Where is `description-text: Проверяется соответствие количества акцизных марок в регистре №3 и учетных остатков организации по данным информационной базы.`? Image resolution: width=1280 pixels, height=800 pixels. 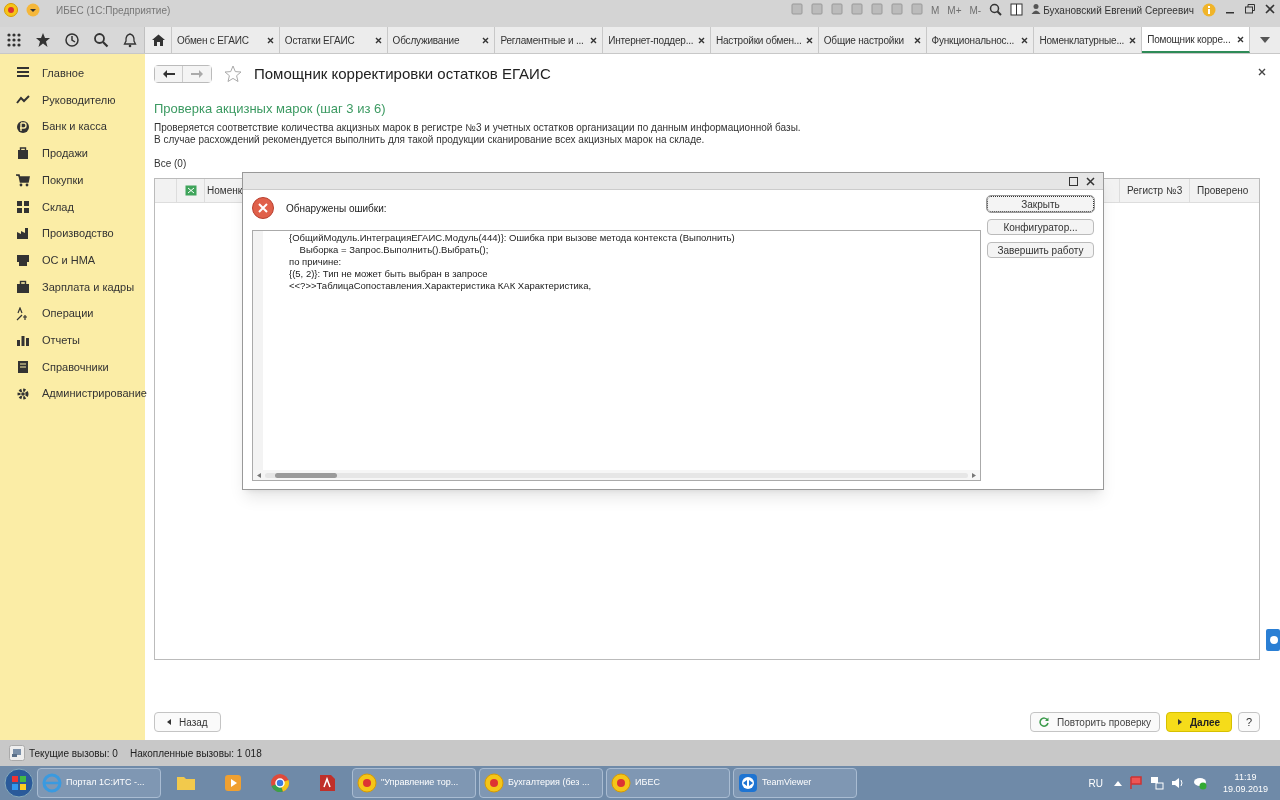
description-text: Проверяется соответствие количества акцизных марок в регистре №3 и учетных остатков организации по данным информационной базы. is located at coordinates (478, 128).